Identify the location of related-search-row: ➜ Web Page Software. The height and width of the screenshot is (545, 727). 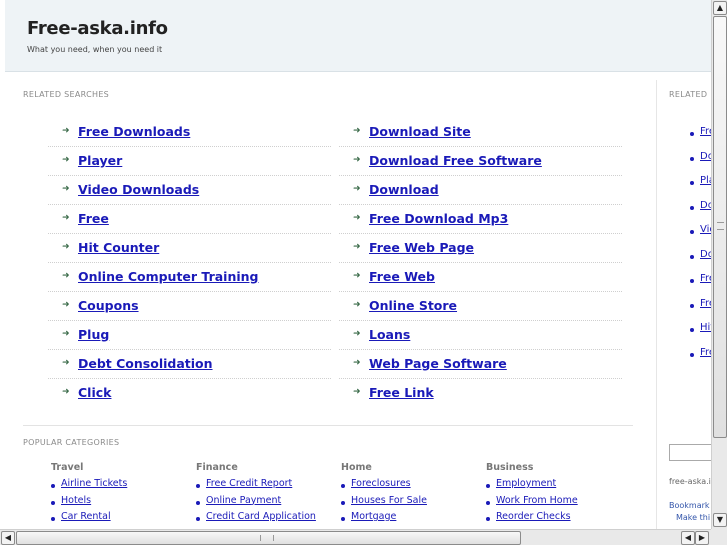
(480, 364).